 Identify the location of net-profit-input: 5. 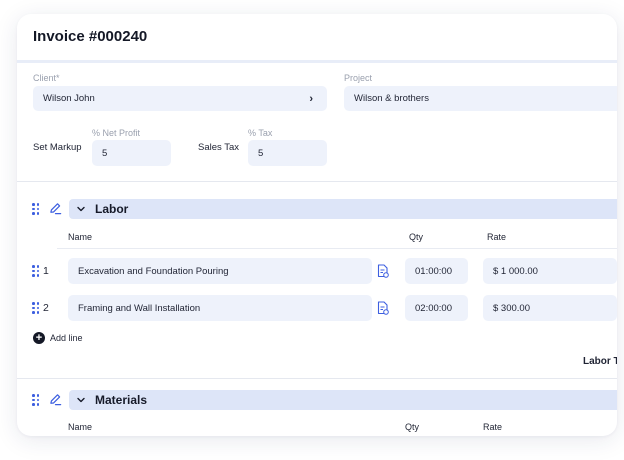
(131, 153).